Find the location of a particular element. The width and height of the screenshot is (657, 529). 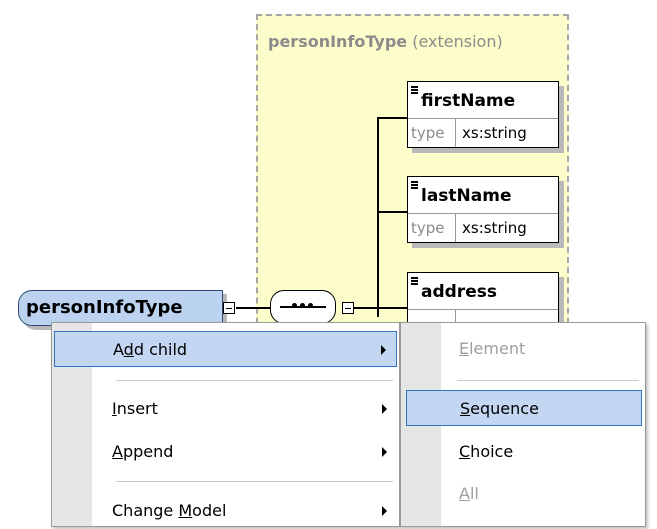

submenu-item-element: Element is located at coordinates (523, 349).